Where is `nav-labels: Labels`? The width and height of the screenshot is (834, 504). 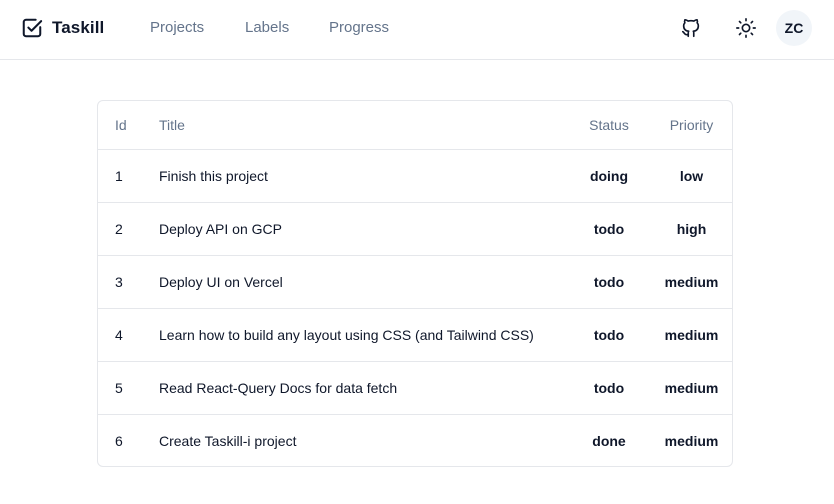 nav-labels: Labels is located at coordinates (267, 28).